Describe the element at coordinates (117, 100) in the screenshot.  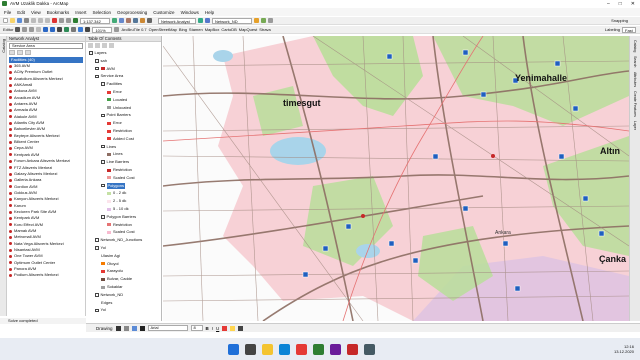
I see `toc-row: Located` at that location.